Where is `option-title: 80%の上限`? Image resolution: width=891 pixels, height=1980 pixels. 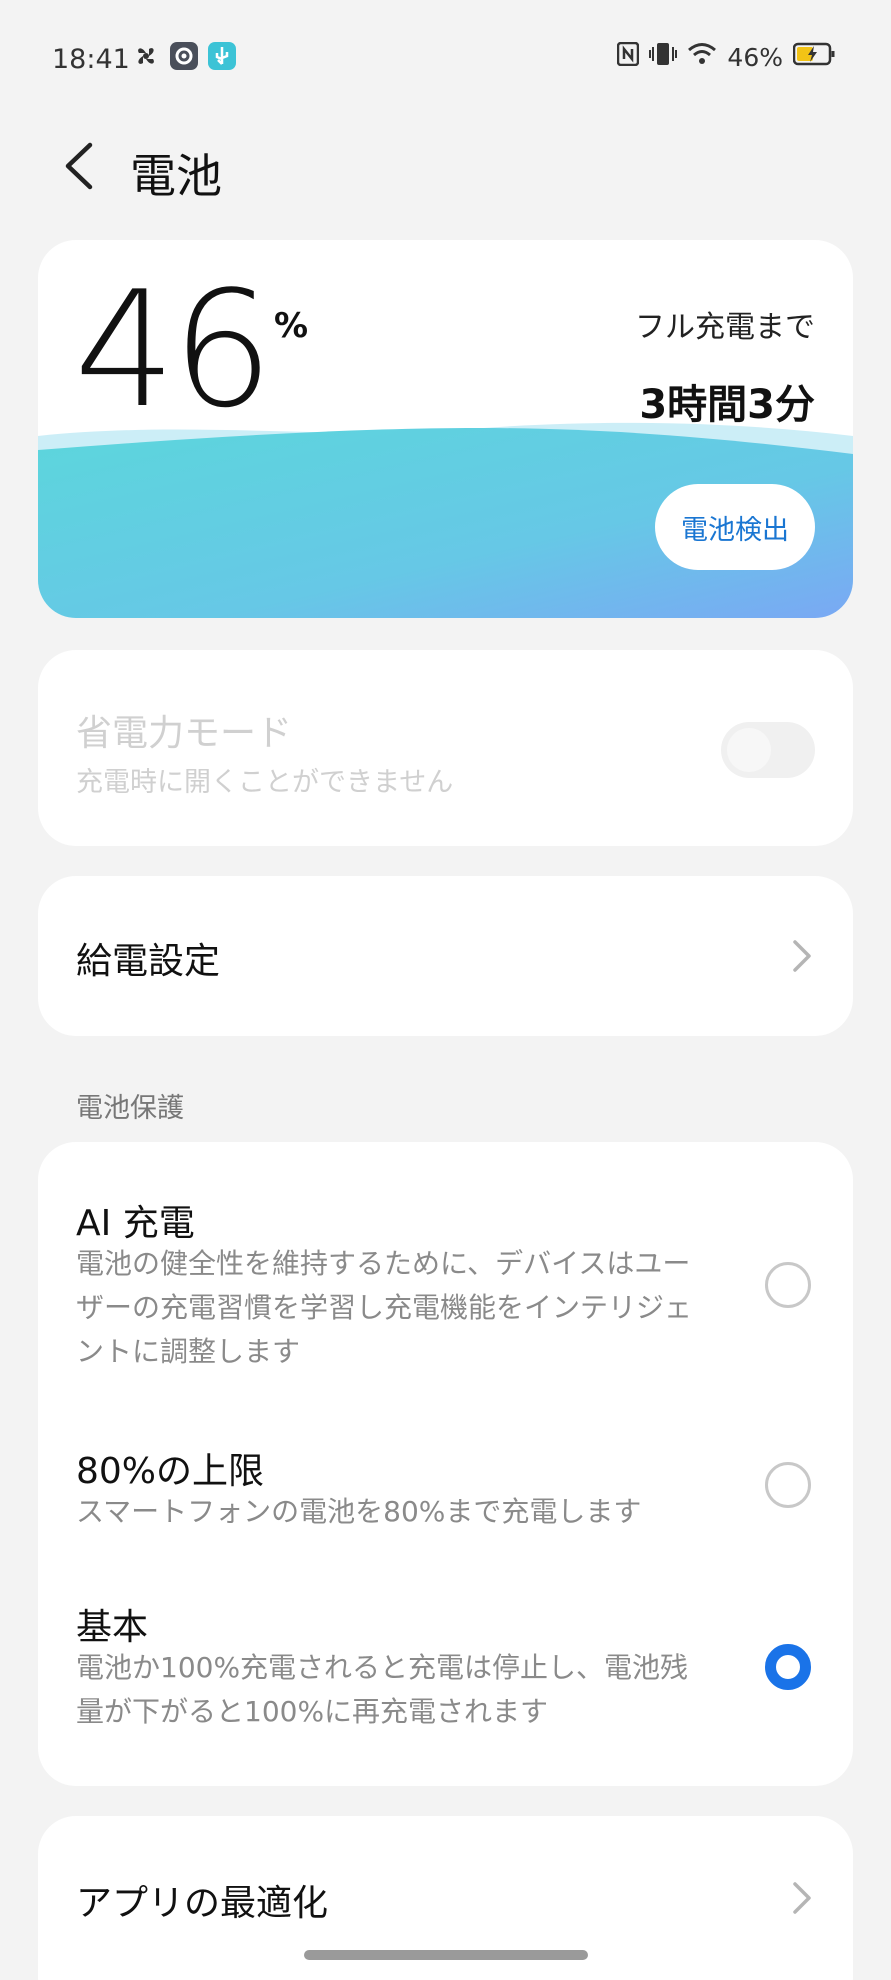
option-title: 80%の上限 is located at coordinates (170, 1471).